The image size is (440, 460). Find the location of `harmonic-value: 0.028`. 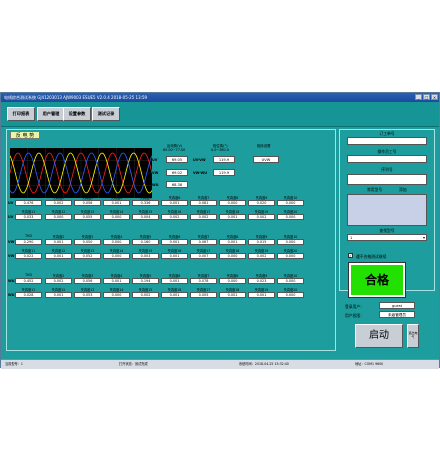

harmonic-value: 0.028 is located at coordinates (28, 295).